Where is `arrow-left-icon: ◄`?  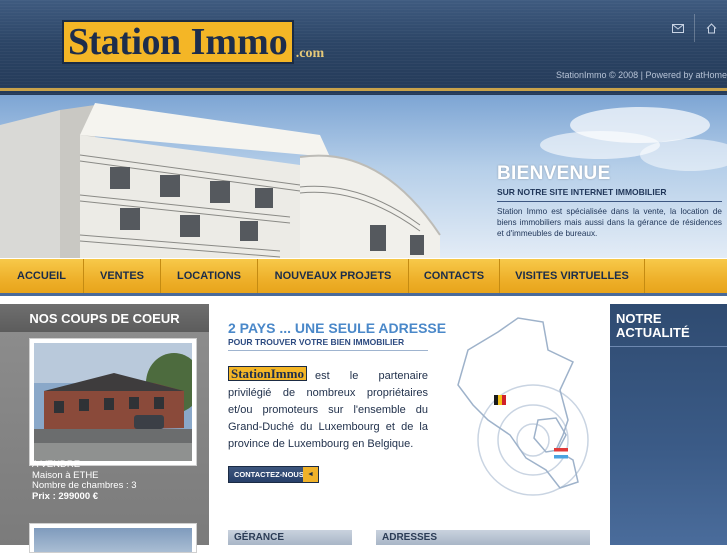
arrow-left-icon: ◄ is located at coordinates (310, 474).